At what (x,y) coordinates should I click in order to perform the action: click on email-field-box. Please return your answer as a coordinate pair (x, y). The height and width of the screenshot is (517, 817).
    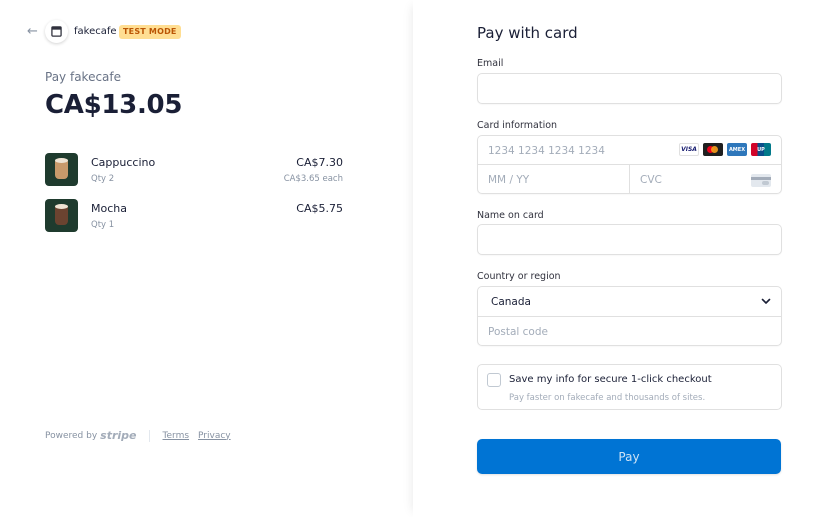
    Looking at the image, I should click on (629, 88).